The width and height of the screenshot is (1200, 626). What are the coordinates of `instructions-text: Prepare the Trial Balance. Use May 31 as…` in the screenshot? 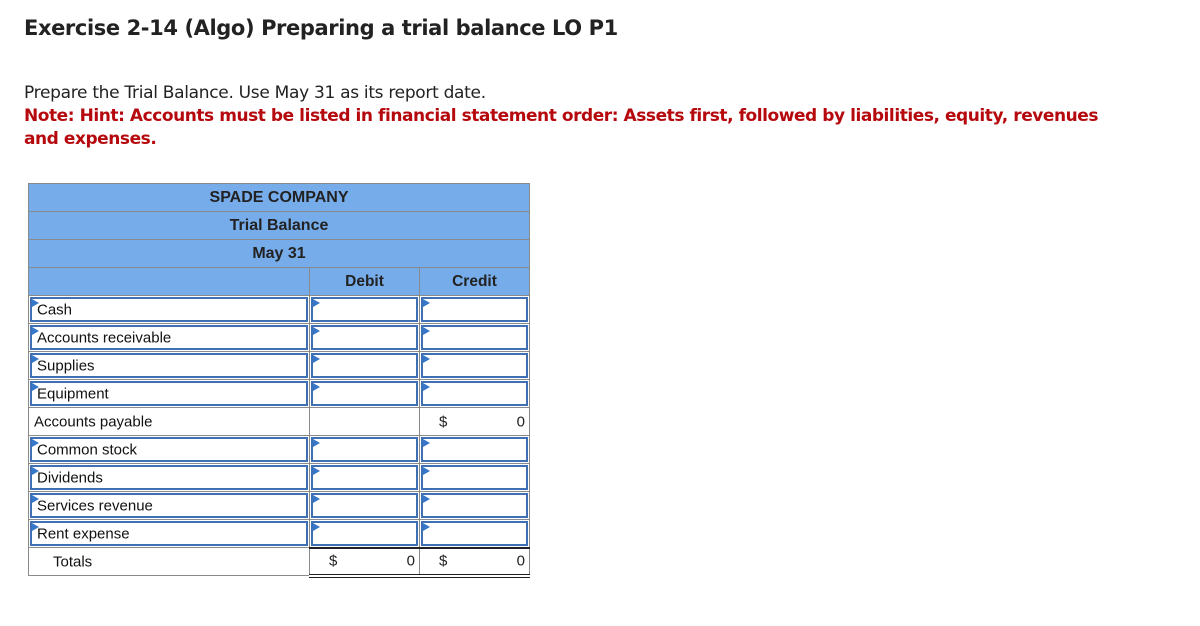 It's located at (255, 93).